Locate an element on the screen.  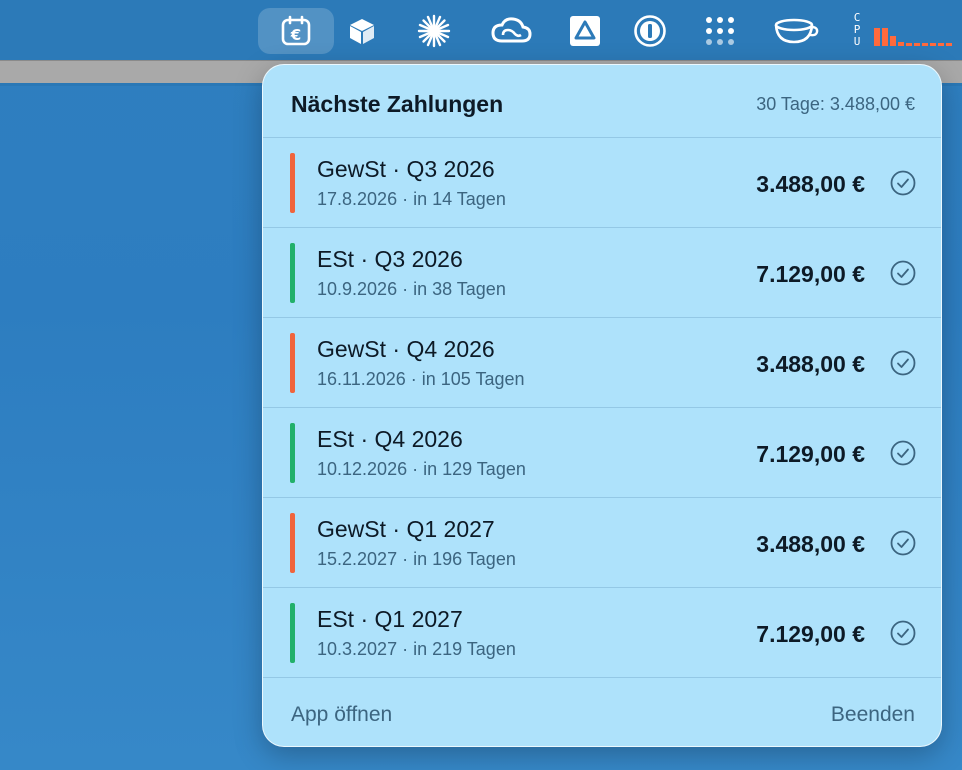
password-manager-icon is located at coordinates (650, 31).